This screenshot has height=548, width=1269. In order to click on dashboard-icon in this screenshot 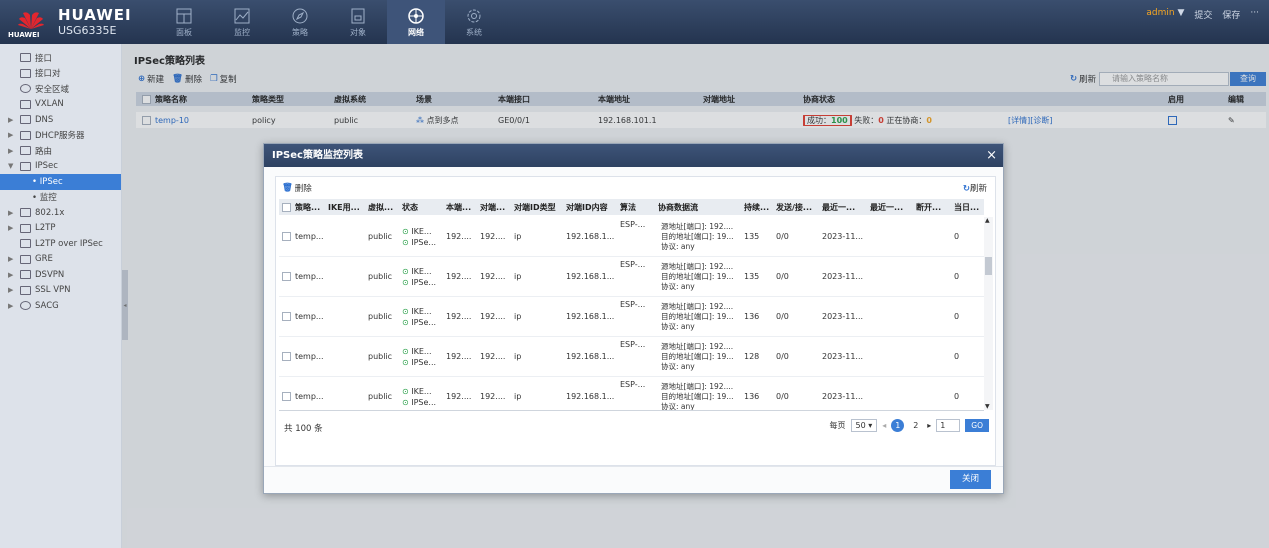, I will do `click(184, 15)`.